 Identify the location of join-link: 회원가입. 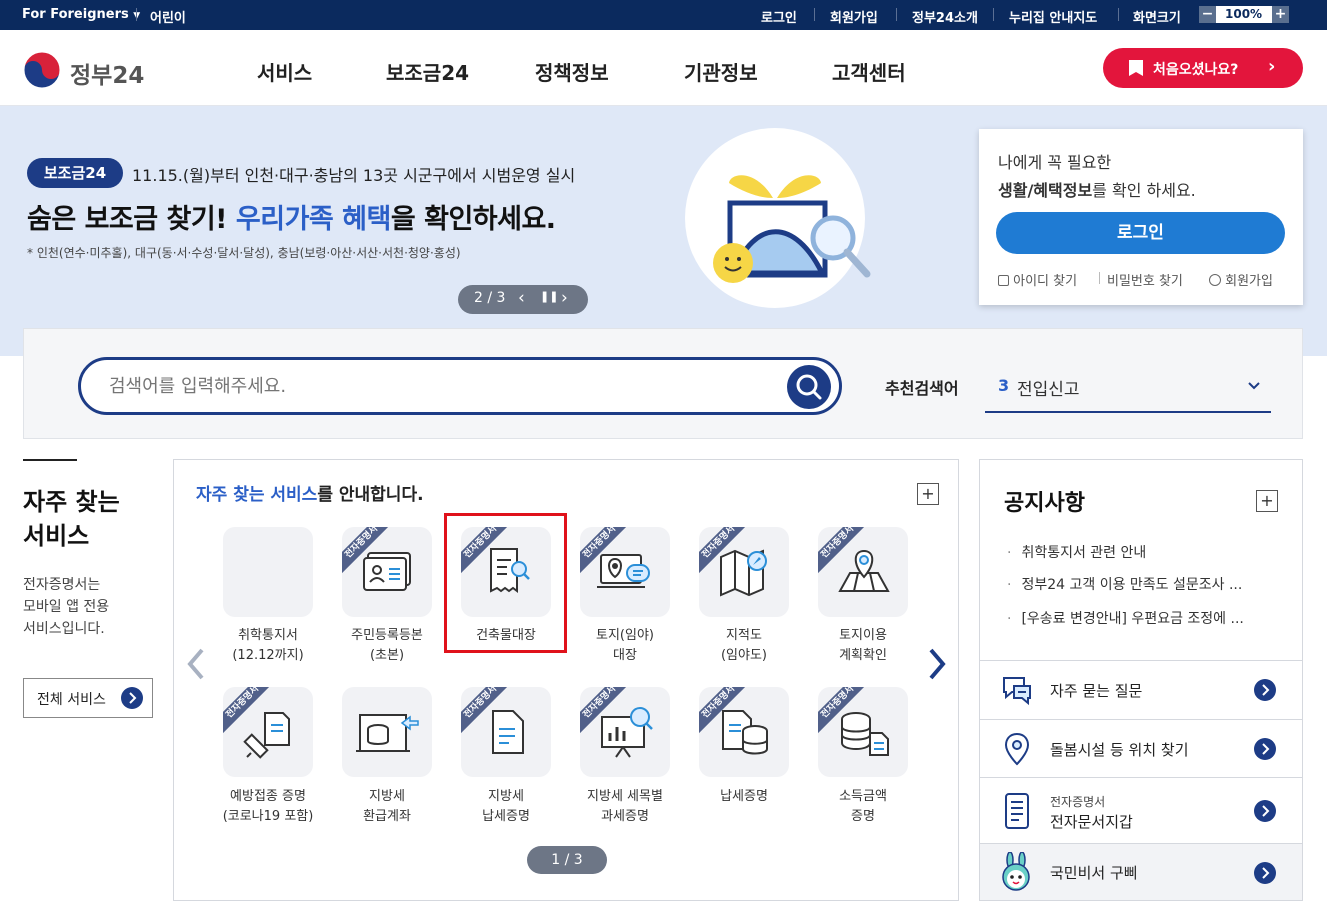
(1241, 279).